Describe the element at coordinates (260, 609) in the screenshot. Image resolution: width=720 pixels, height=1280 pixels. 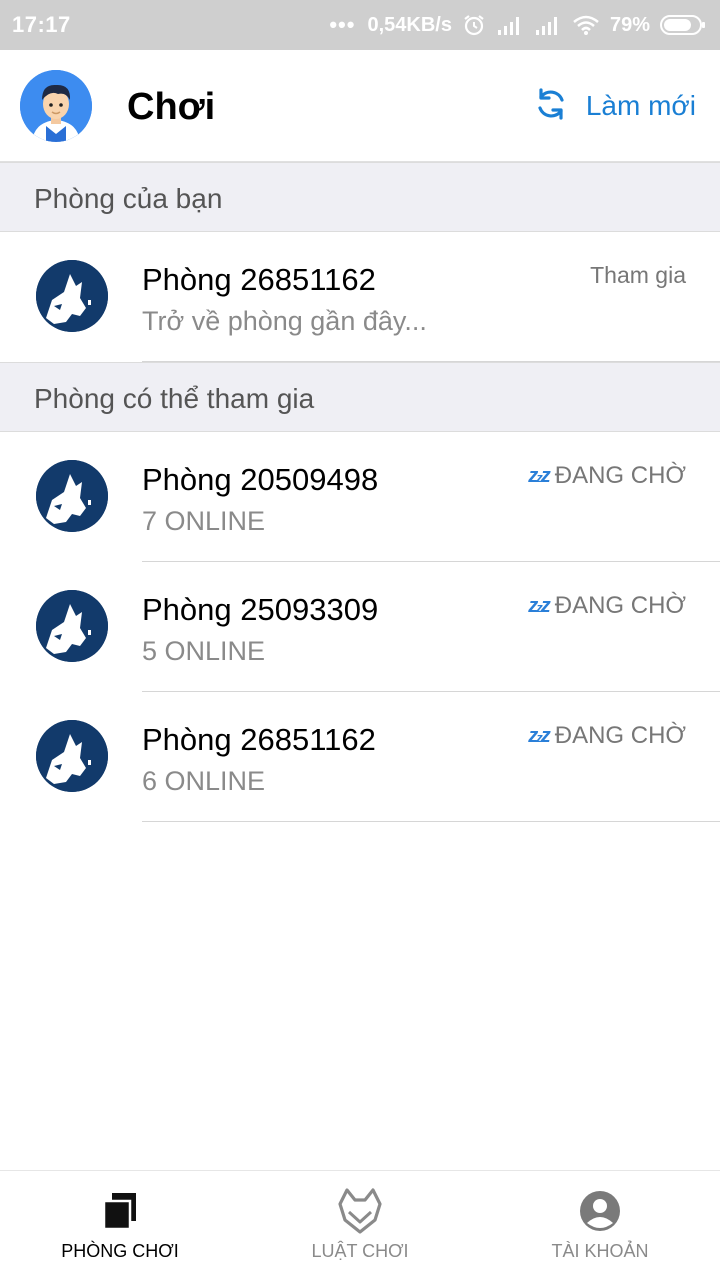
I see `room-name: Phòng 25093309` at that location.